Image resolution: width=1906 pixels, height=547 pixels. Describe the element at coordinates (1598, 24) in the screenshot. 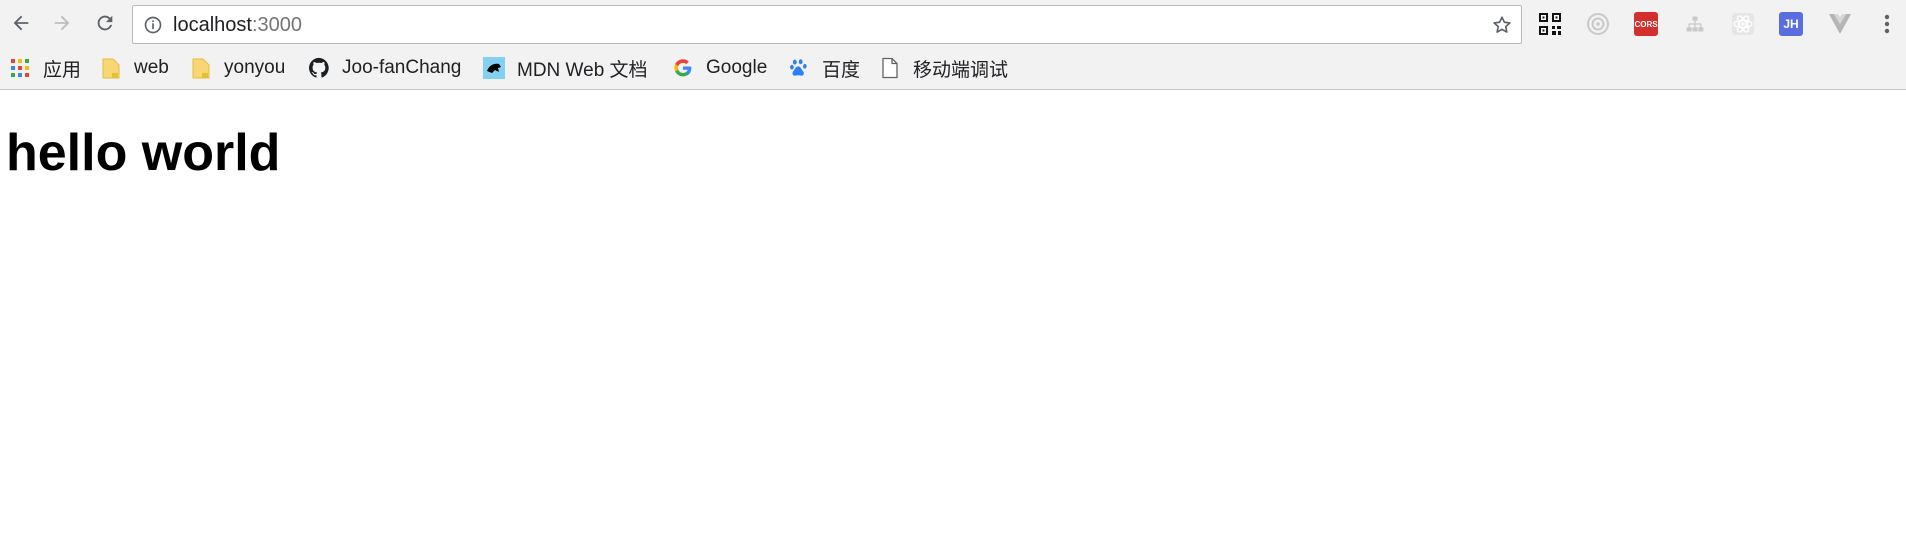

I see `target-icon` at that location.